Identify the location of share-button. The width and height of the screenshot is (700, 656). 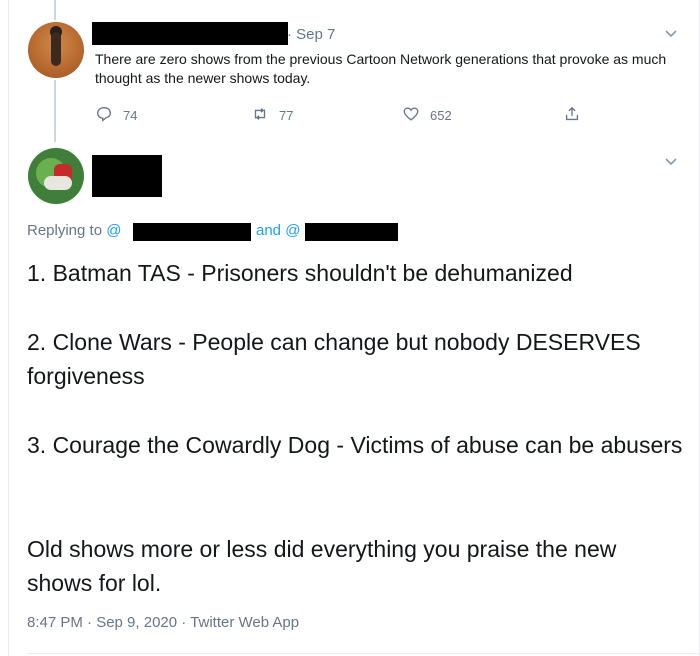
(572, 115).